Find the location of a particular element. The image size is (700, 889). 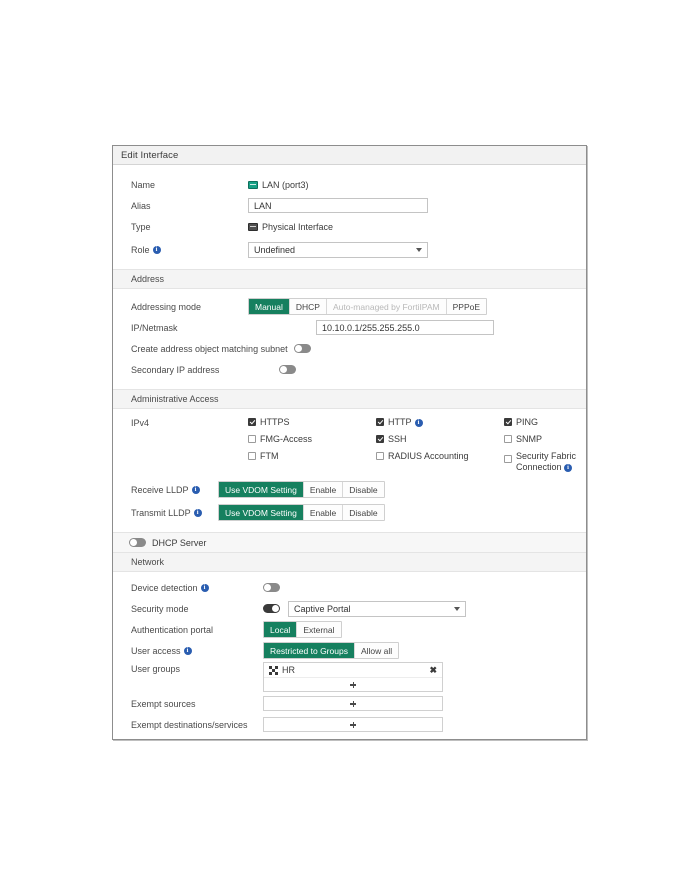

security-mode-toggle is located at coordinates (271, 608).